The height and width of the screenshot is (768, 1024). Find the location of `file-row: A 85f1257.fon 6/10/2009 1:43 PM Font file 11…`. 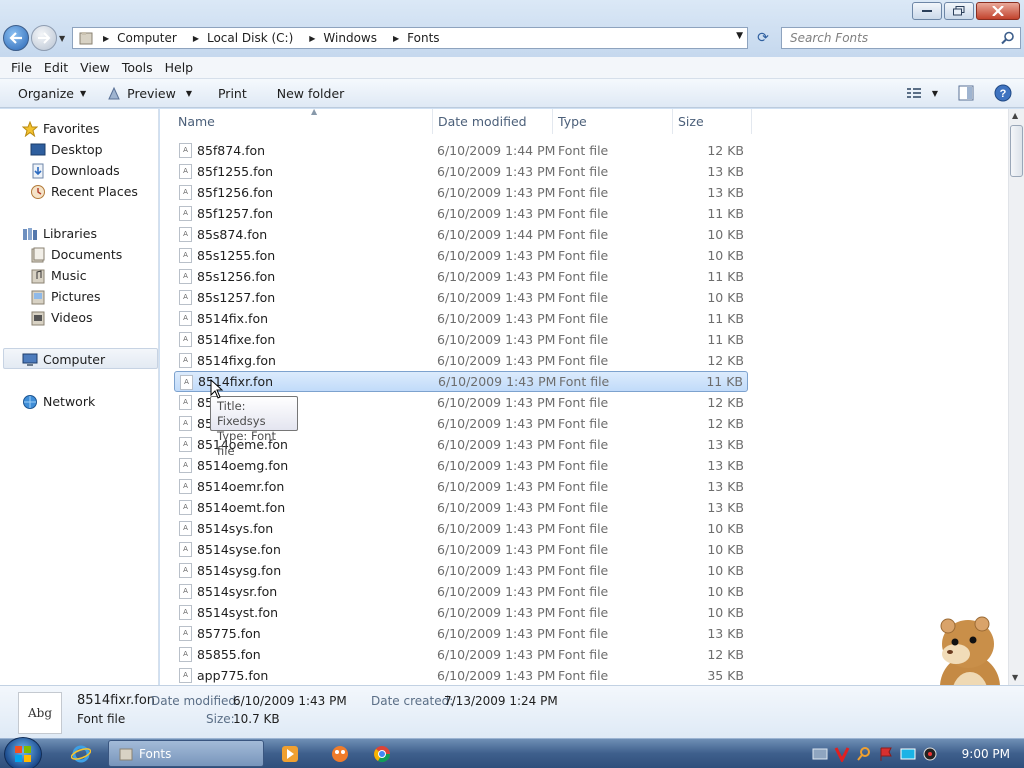

file-row: A 85f1257.fon 6/10/2009 1:43 PM Font file 11… is located at coordinates (461, 213).